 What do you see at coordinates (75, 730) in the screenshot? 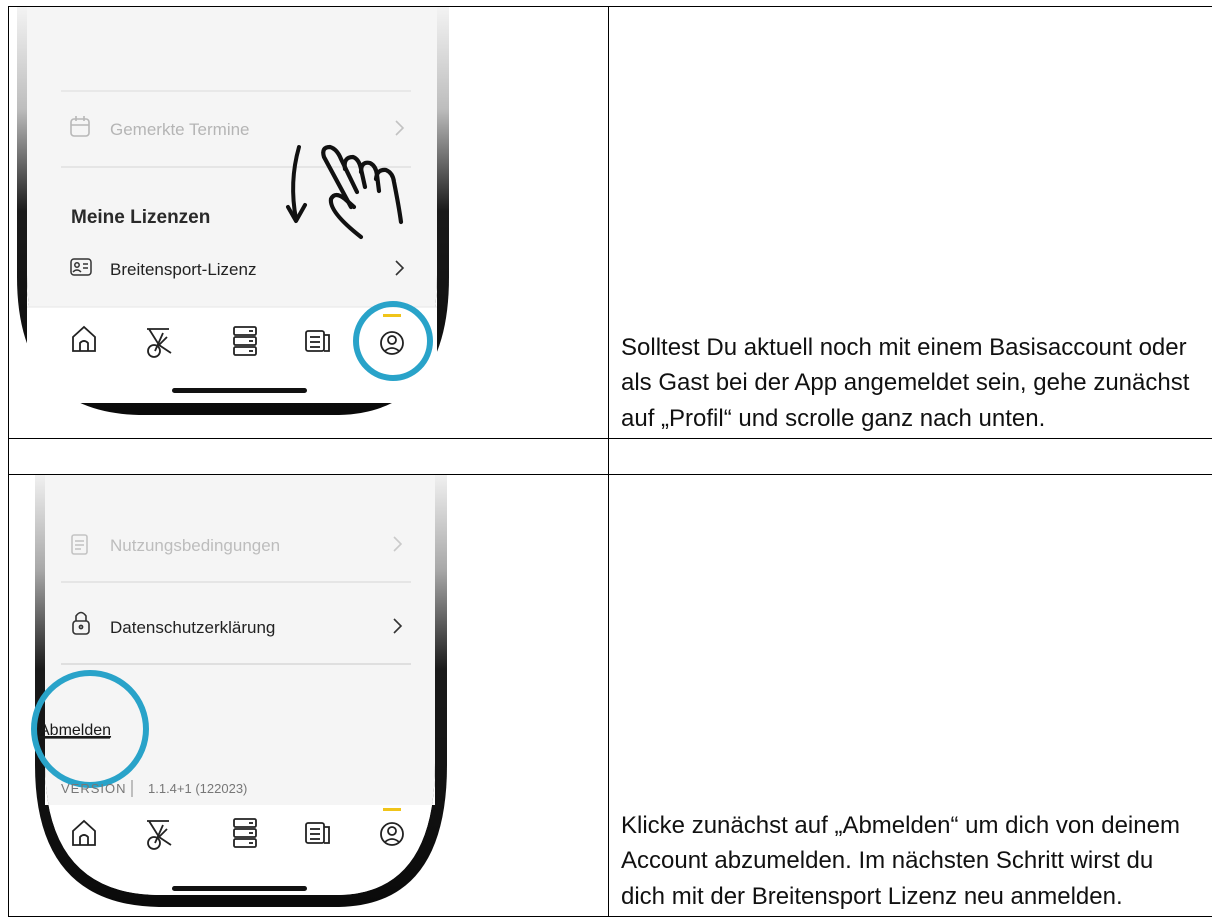
I see `logout-link: Abmelden` at bounding box center [75, 730].